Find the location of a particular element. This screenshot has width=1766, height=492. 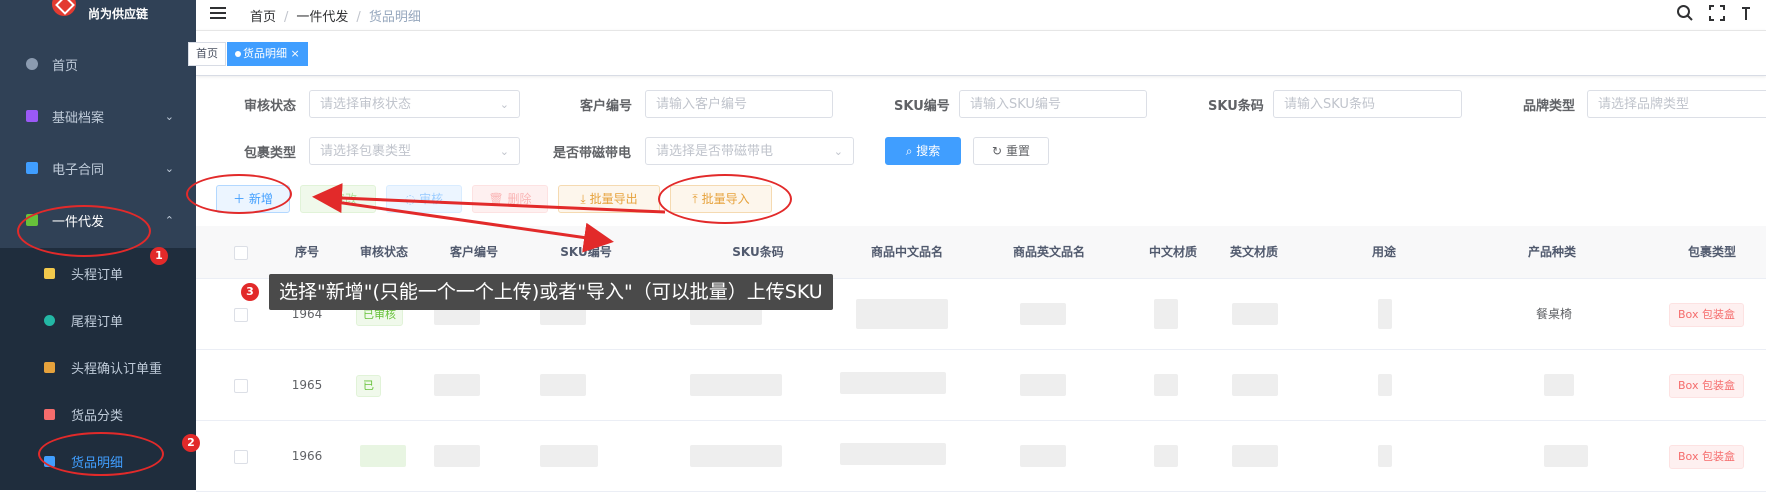

annotation-number: 3 is located at coordinates (250, 292).